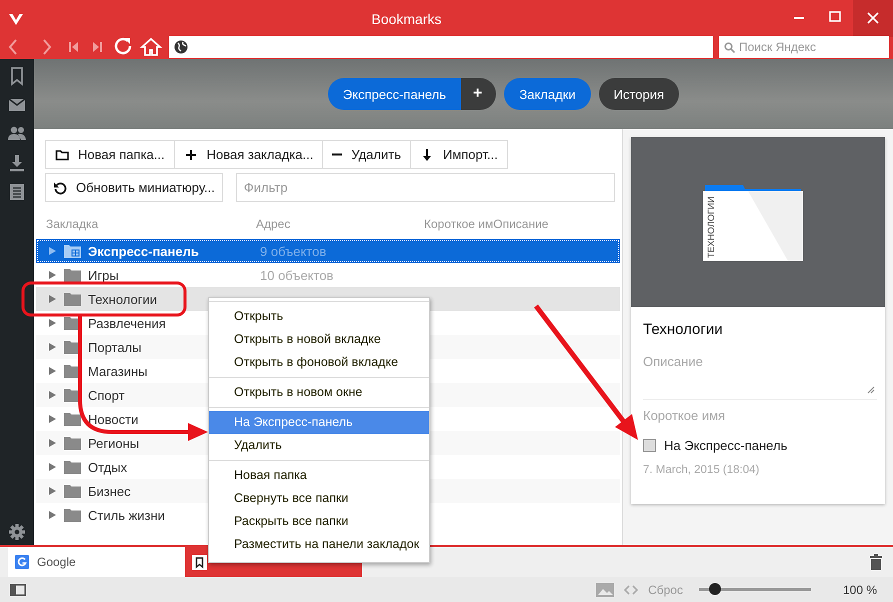  Describe the element at coordinates (293, 251) in the screenshot. I see `bookmark-address: 9 объектов` at that location.